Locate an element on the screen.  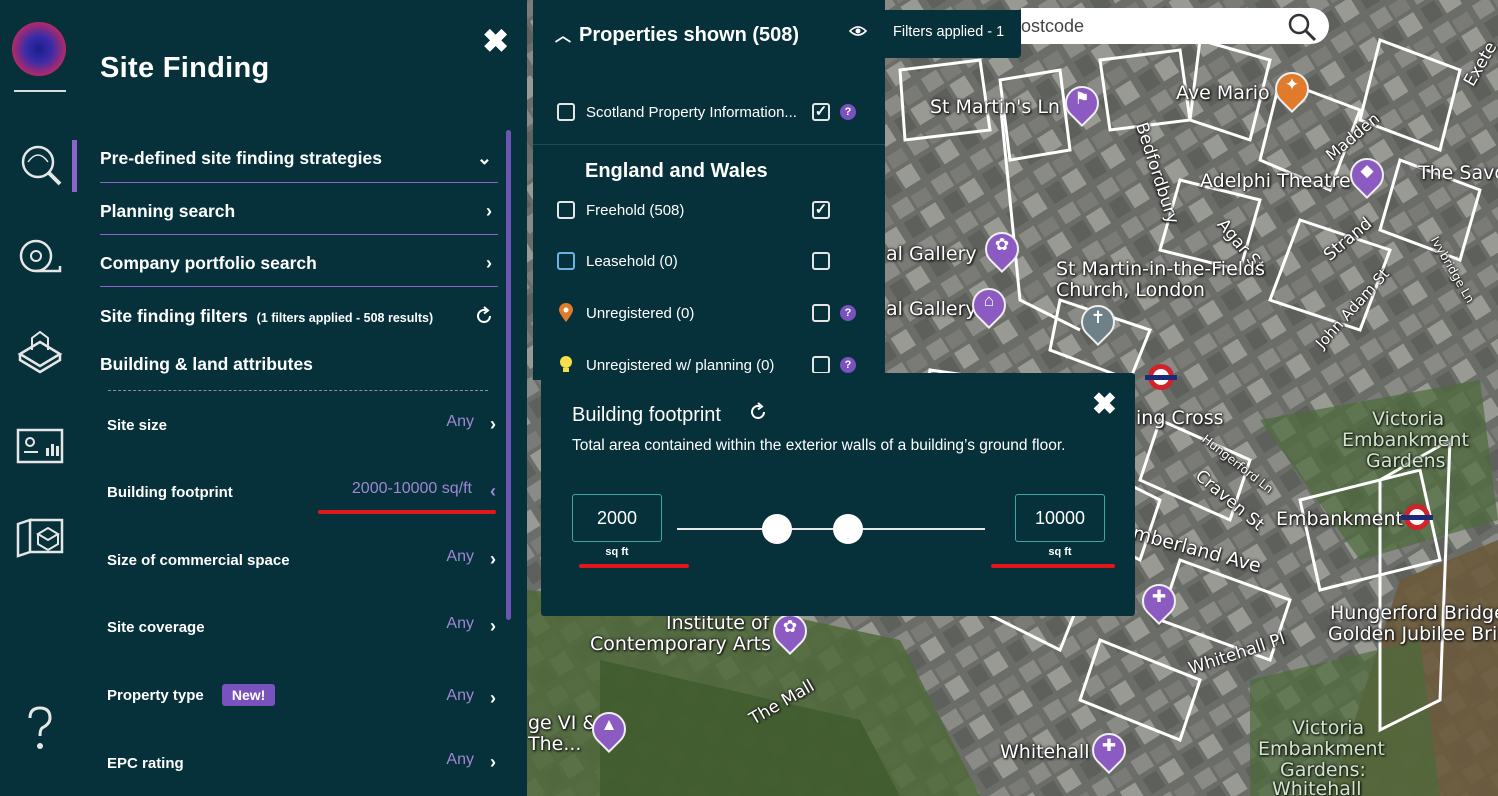
close-panel-button: ✖ is located at coordinates (495, 41).